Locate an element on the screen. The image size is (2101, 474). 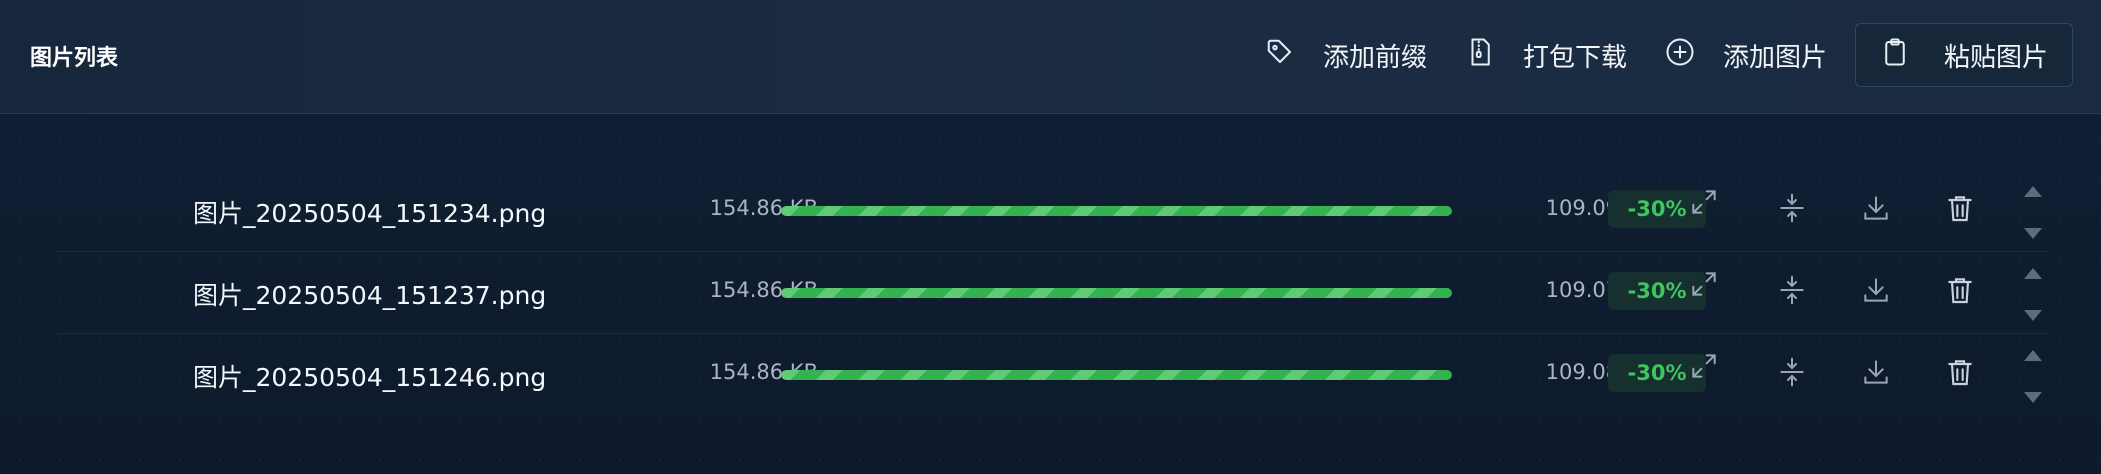
paste-image-label: 粘贴图片 is located at coordinates (1995, 57).